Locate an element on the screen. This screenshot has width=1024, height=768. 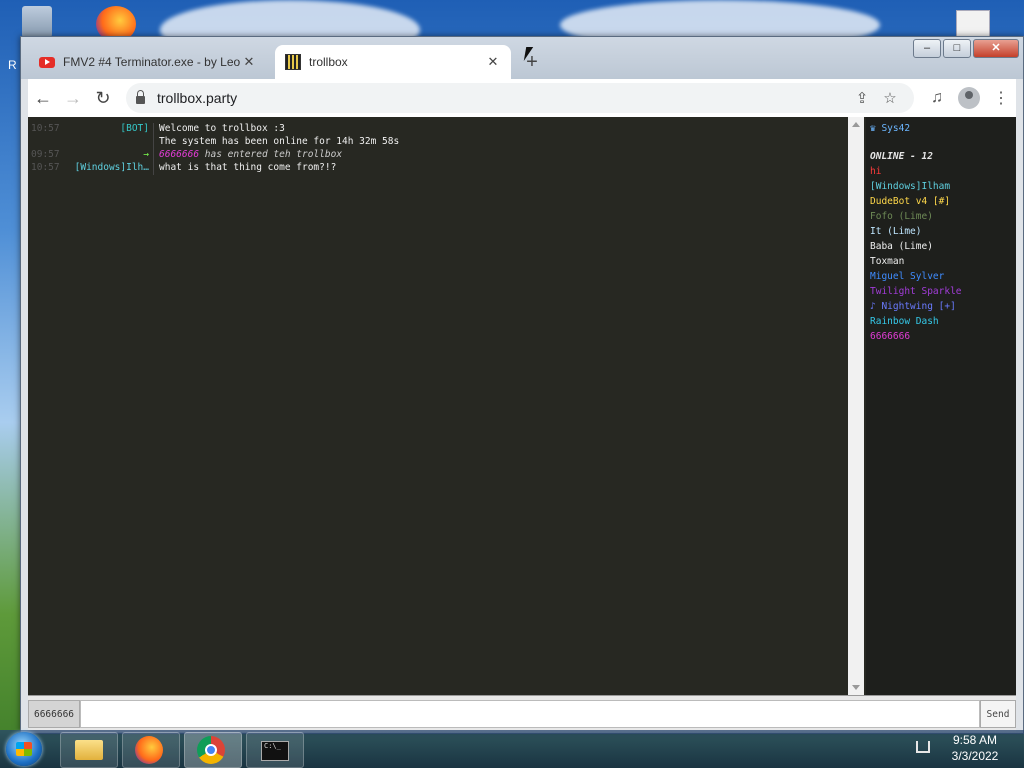
join-arrow-icon: → is located at coordinates (111, 155).